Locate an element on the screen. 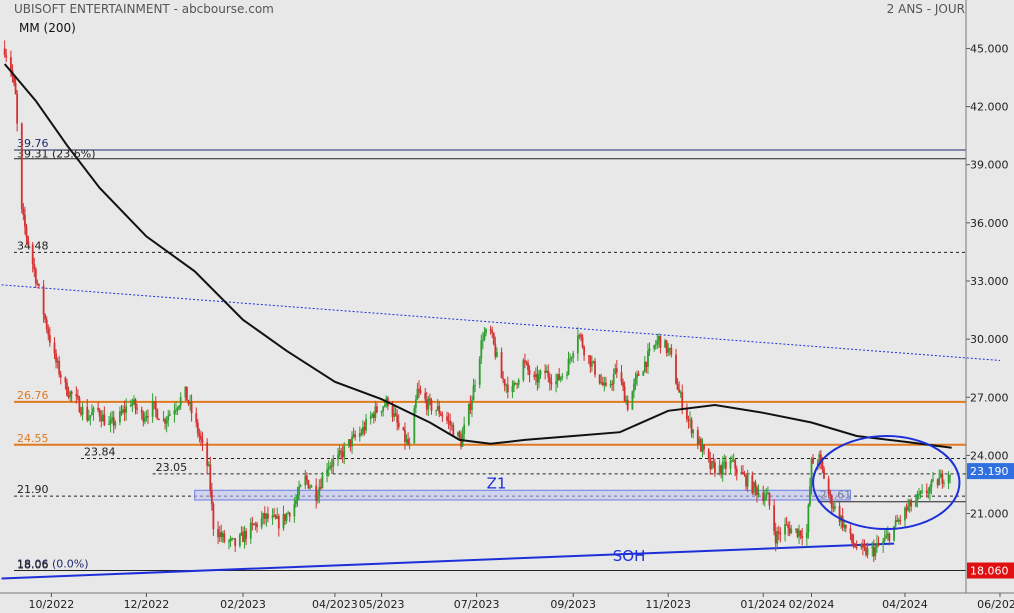 The height and width of the screenshot is (613, 1014). y-tick-label: 21.000 is located at coordinates (989, 514).